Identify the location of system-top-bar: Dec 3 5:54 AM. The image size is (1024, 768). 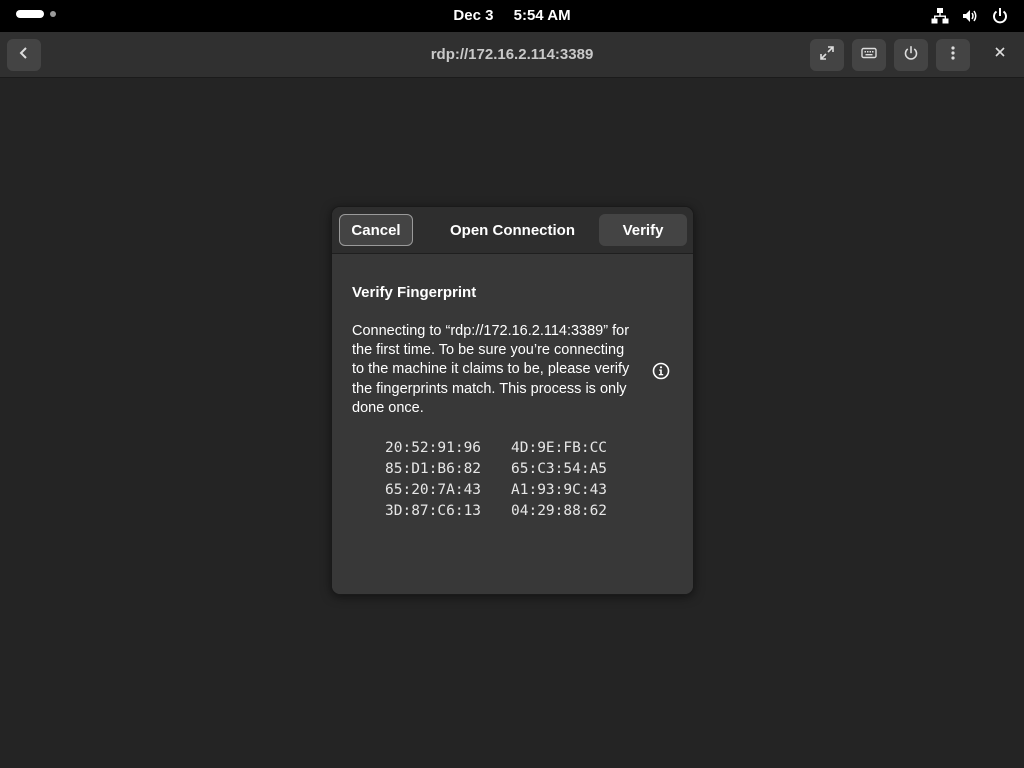
(512, 16).